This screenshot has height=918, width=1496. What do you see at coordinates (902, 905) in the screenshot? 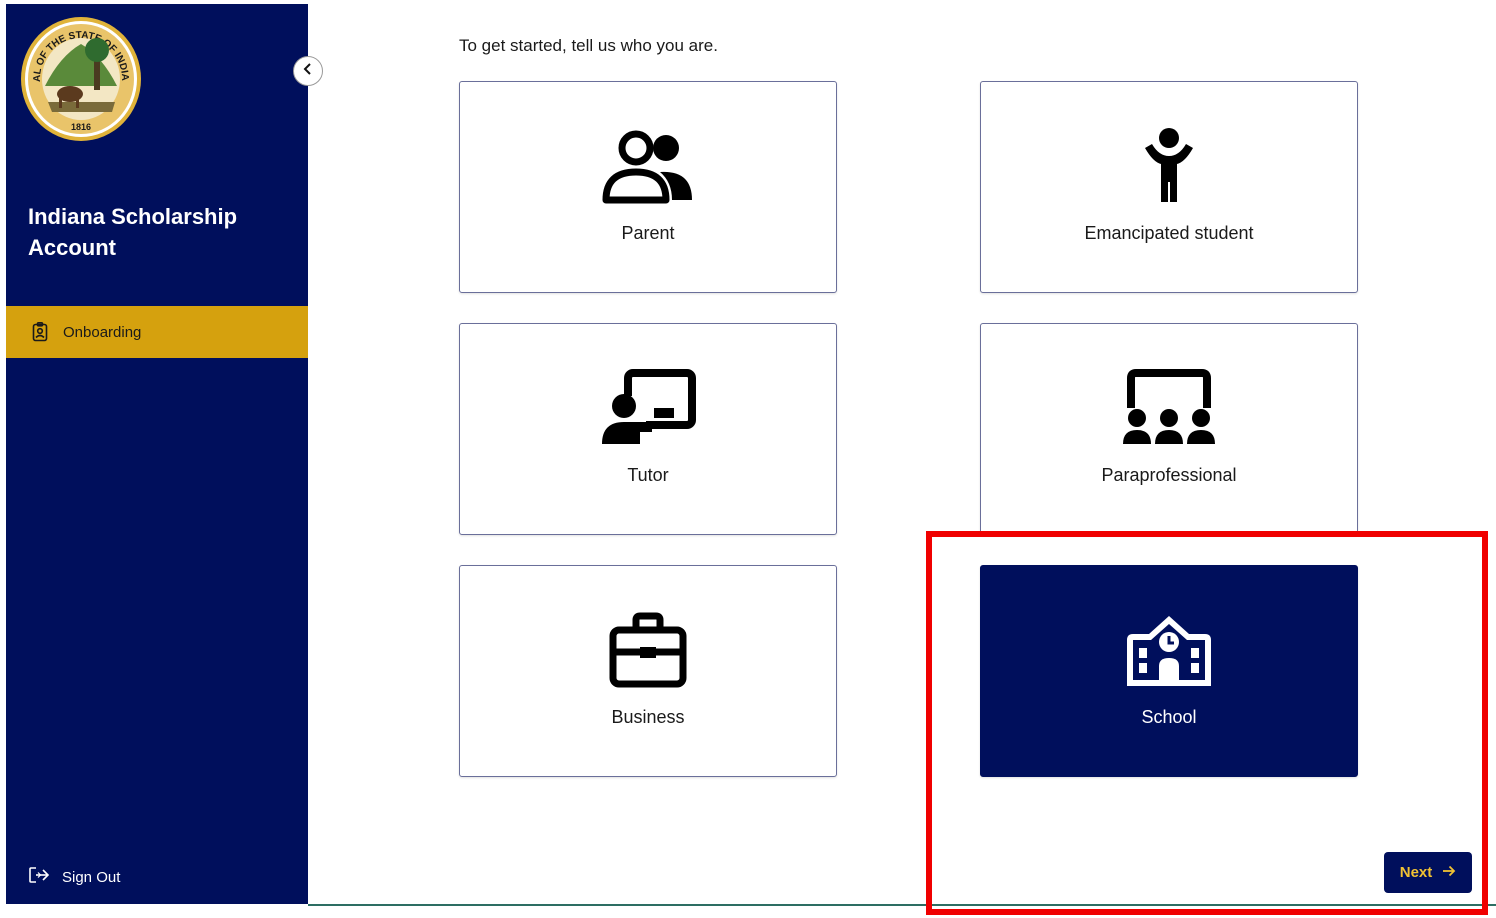
I see `footer-divider` at bounding box center [902, 905].